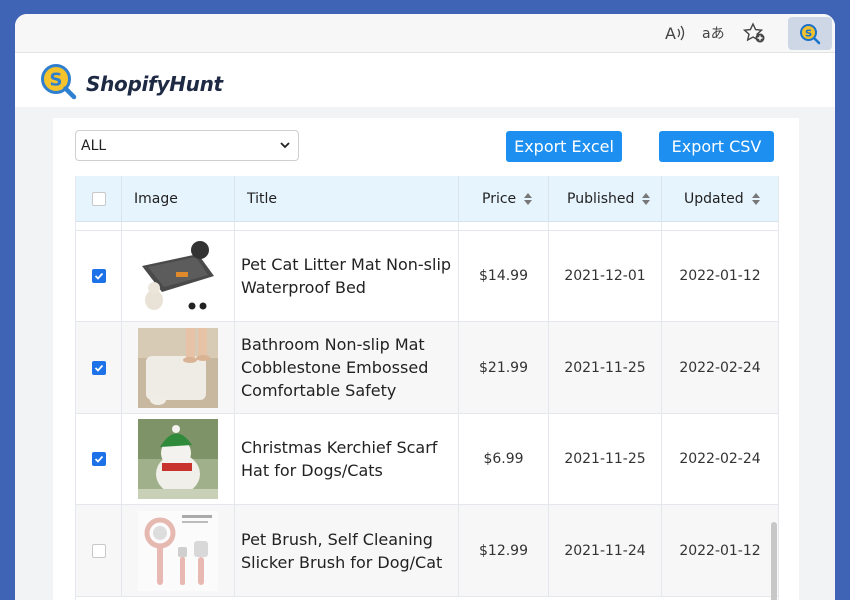 The height and width of the screenshot is (600, 850). What do you see at coordinates (774, 561) in the screenshot?
I see `scrollbar-thumb` at bounding box center [774, 561].